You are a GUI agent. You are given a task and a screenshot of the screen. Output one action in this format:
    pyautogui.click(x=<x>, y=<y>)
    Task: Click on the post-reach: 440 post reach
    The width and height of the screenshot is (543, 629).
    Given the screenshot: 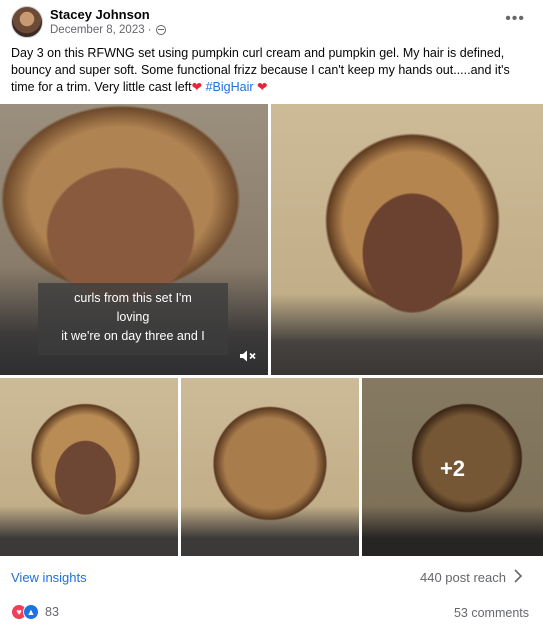 What is the action you would take?
    pyautogui.click(x=462, y=577)
    